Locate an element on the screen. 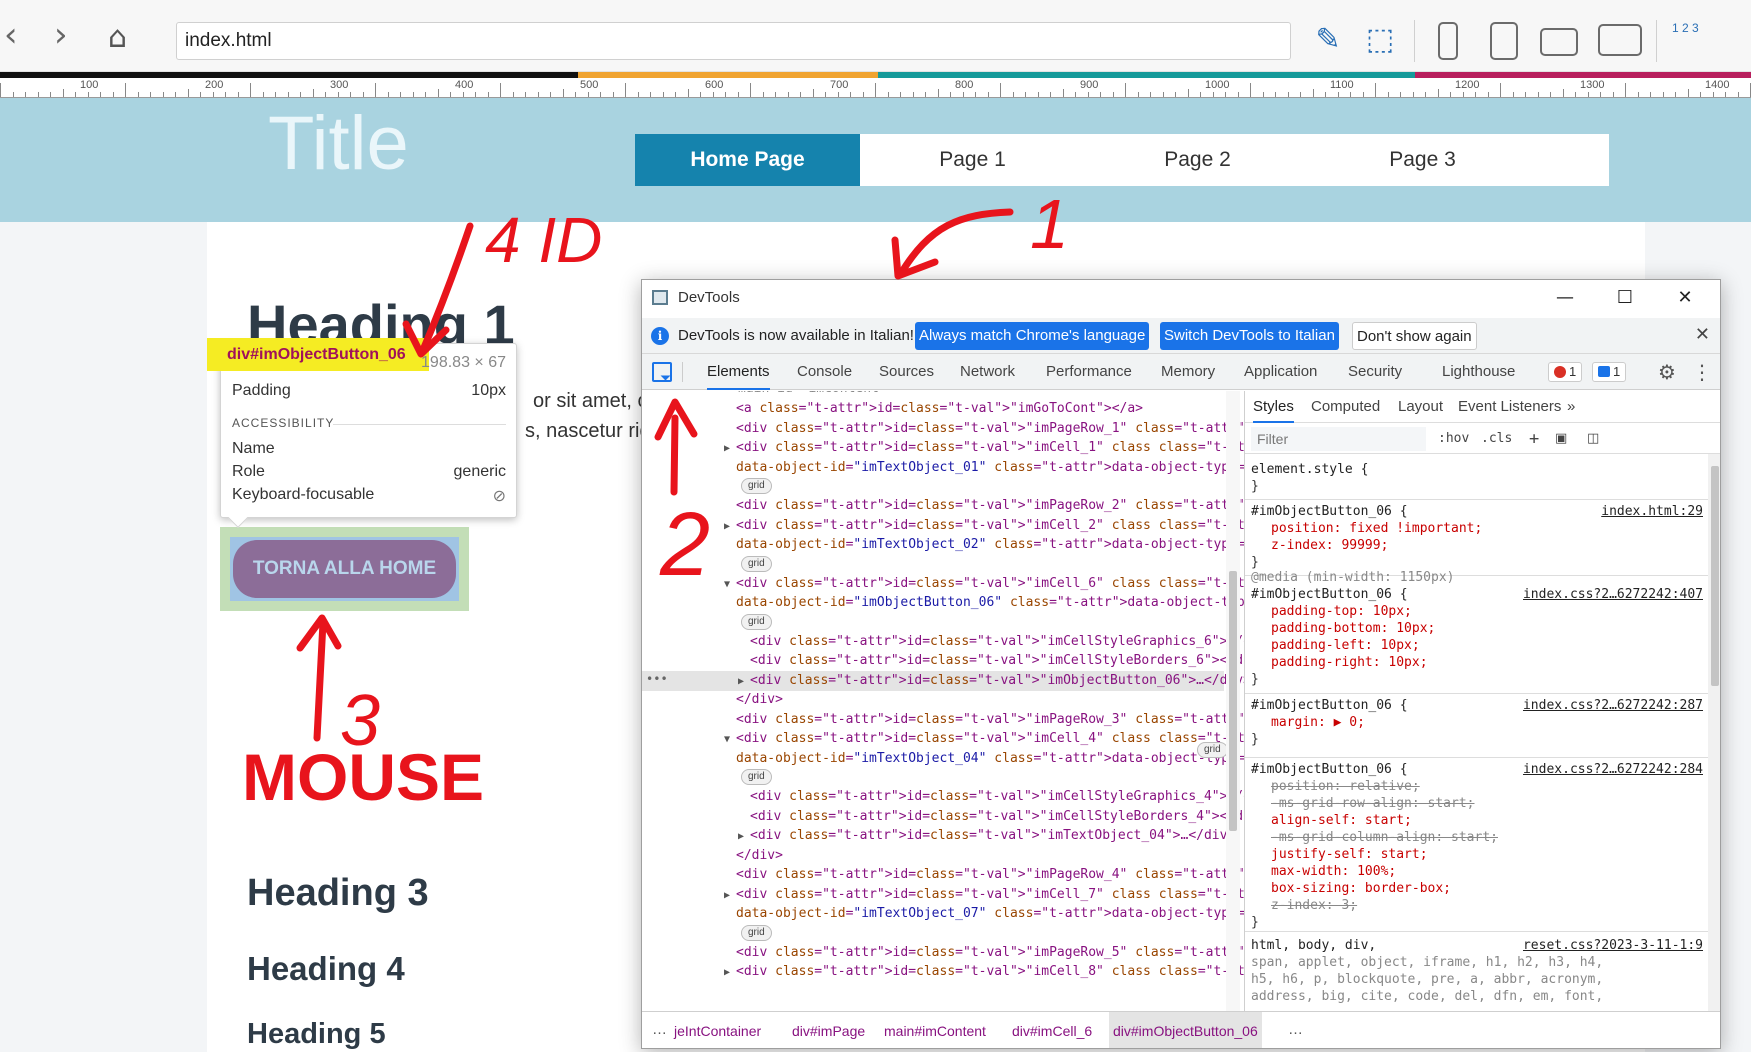 This screenshot has height=1052, width=1751. gear-icon: ⚙ is located at coordinates (1667, 372).